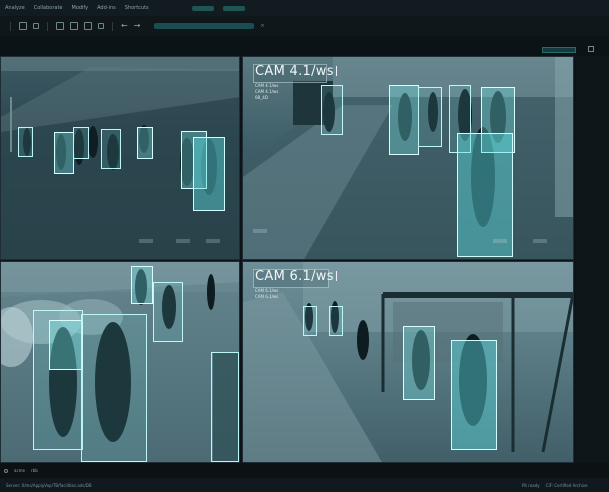 The width and height of the screenshot is (609, 492). I want to click on playback-label: rbb, so click(34, 470).